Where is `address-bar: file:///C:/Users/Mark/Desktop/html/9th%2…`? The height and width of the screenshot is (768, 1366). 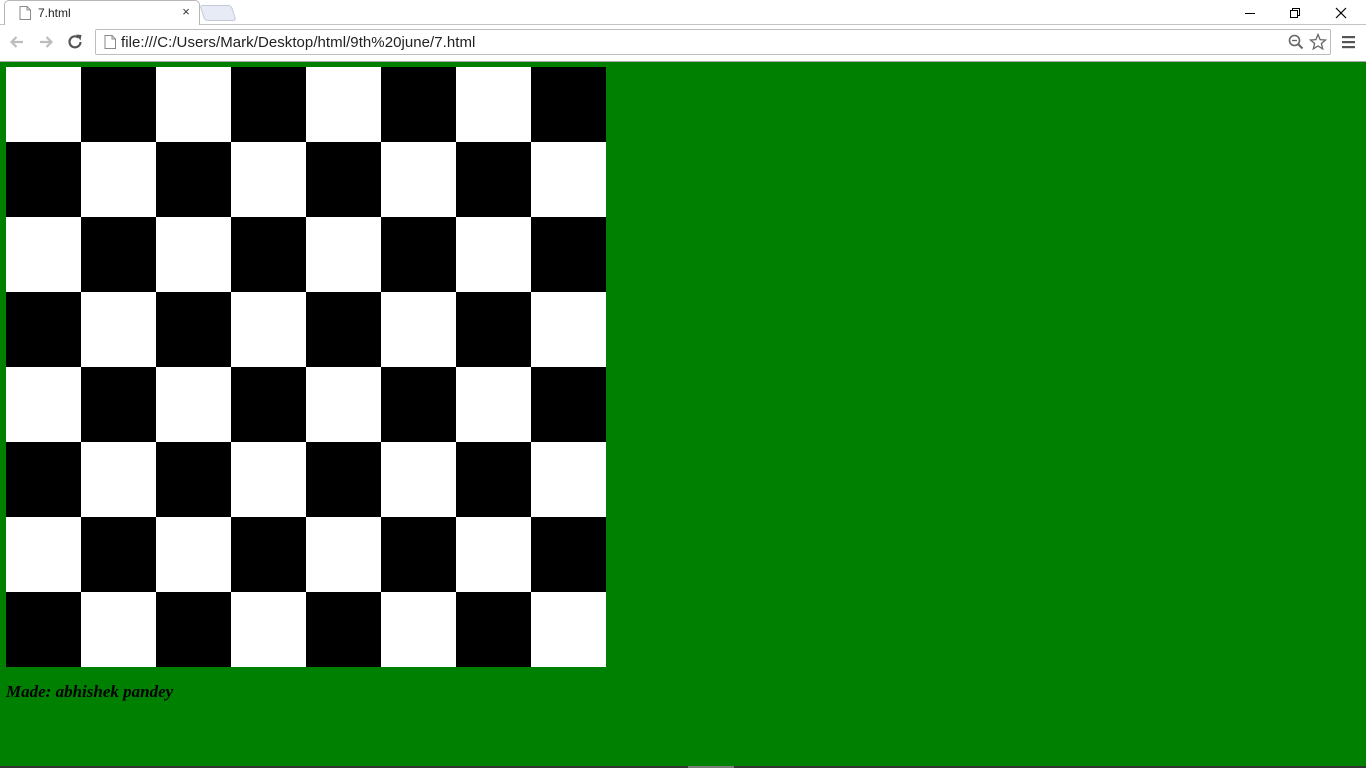
address-bar: file:///C:/Users/Mark/Desktop/html/9th%2… is located at coordinates (713, 42).